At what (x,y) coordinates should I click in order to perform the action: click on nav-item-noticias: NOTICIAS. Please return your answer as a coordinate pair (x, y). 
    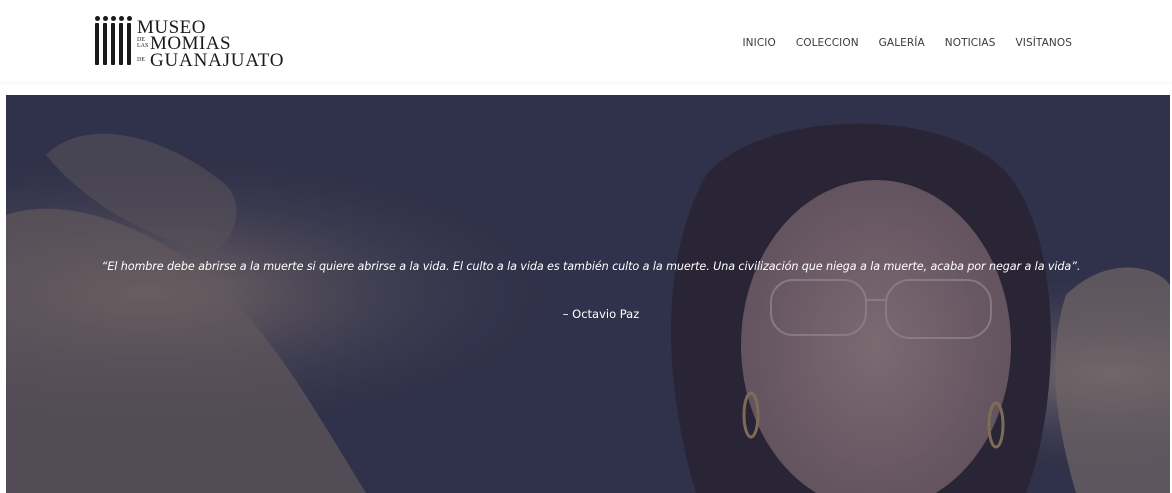
    Looking at the image, I should click on (970, 43).